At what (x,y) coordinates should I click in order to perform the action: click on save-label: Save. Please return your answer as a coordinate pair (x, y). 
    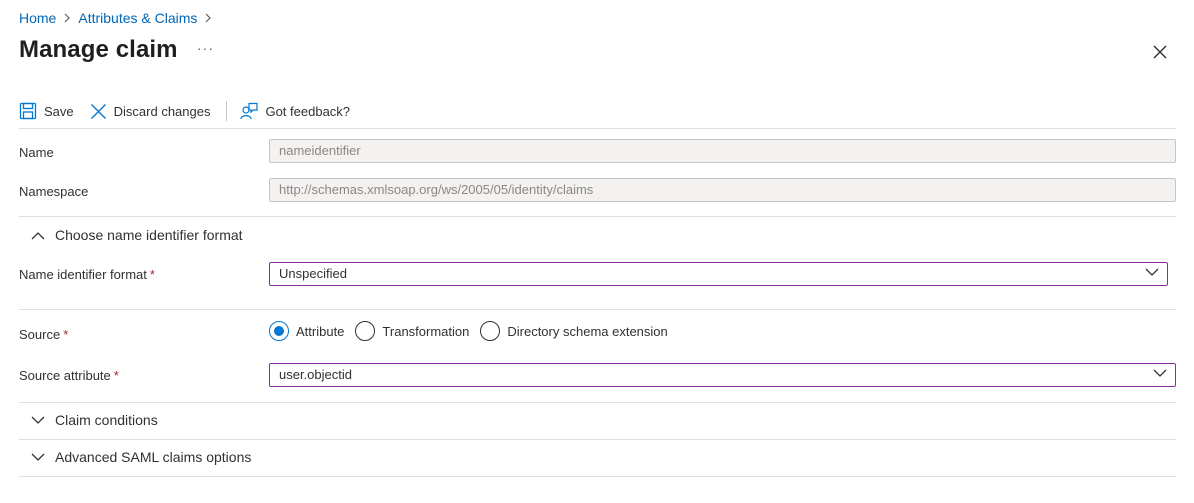
    Looking at the image, I should click on (59, 111).